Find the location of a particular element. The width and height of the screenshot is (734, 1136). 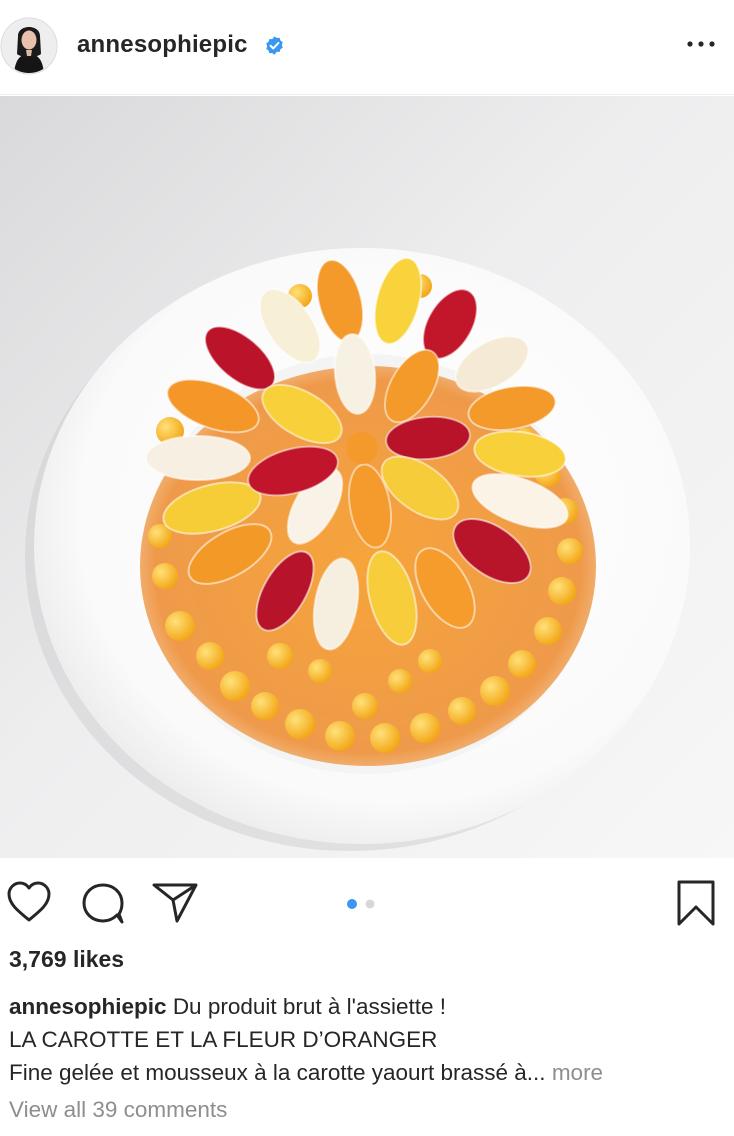

more-options-icon is located at coordinates (701, 44).